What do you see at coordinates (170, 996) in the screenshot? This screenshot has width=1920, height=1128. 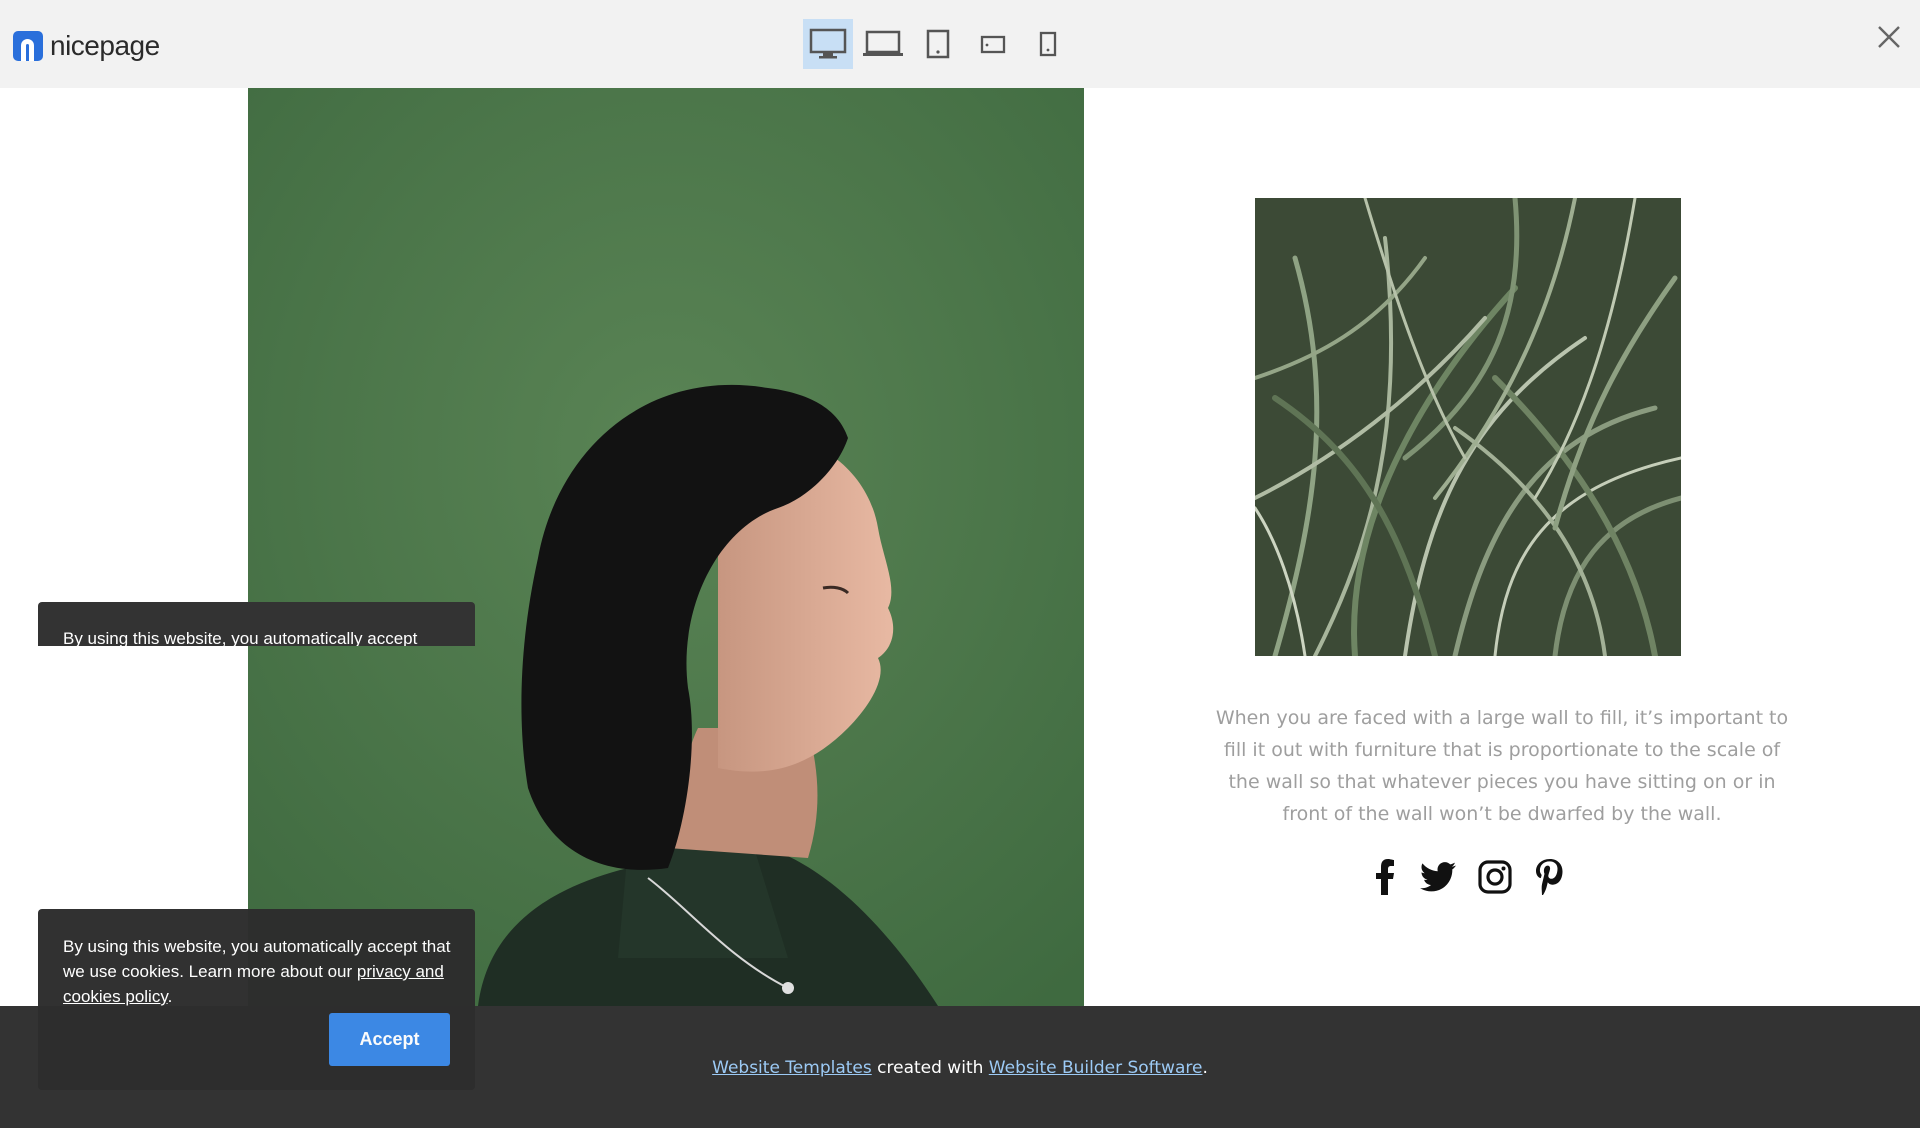 I see `cookie-message-end: .` at bounding box center [170, 996].